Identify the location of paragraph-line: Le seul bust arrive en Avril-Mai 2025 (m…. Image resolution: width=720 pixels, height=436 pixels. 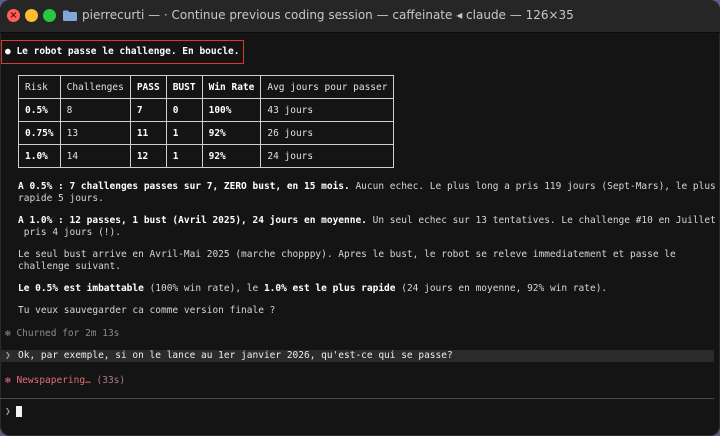
(347, 254).